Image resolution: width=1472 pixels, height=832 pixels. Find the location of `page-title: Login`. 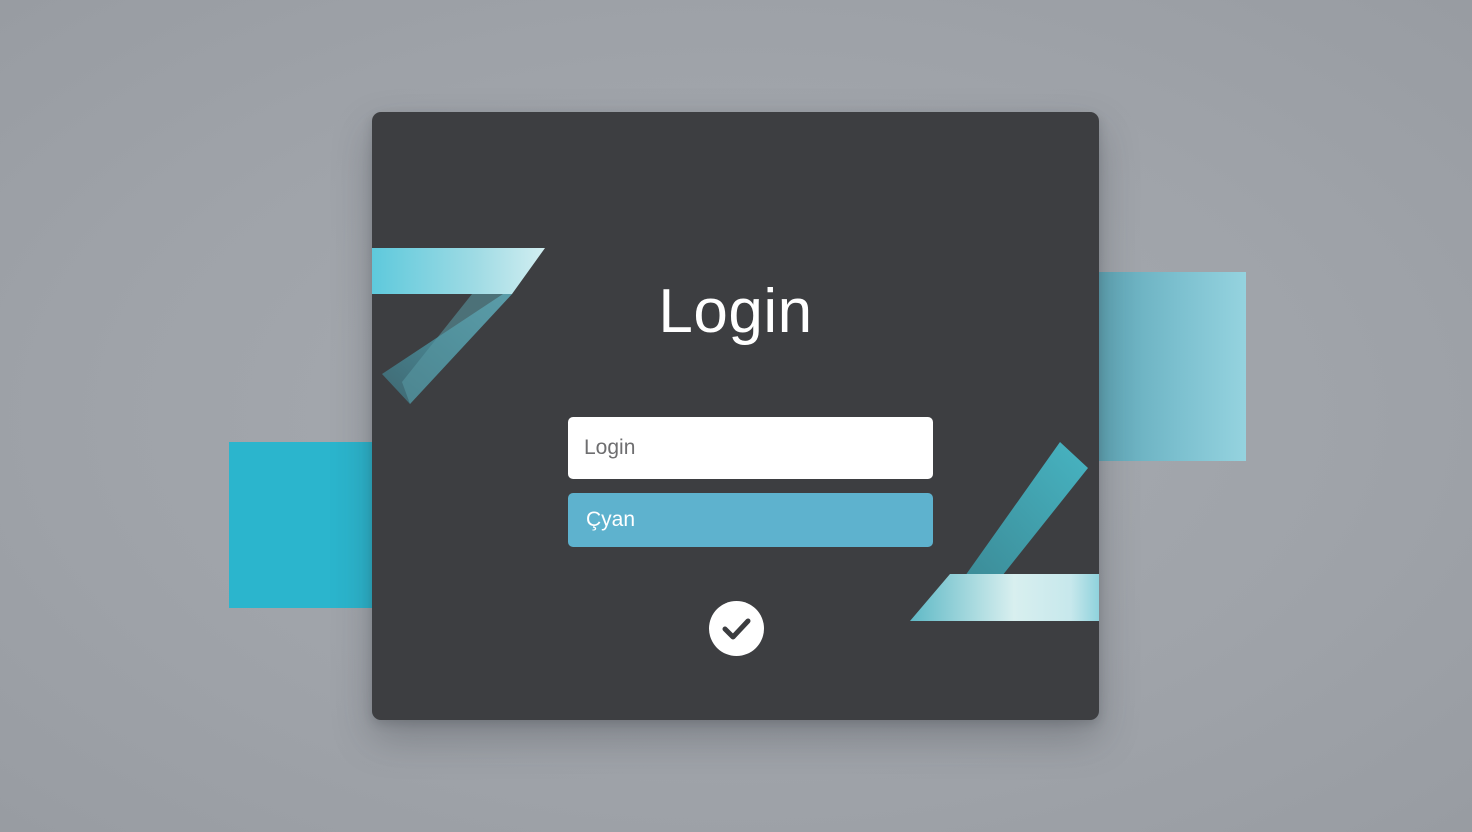

page-title: Login is located at coordinates (735, 311).